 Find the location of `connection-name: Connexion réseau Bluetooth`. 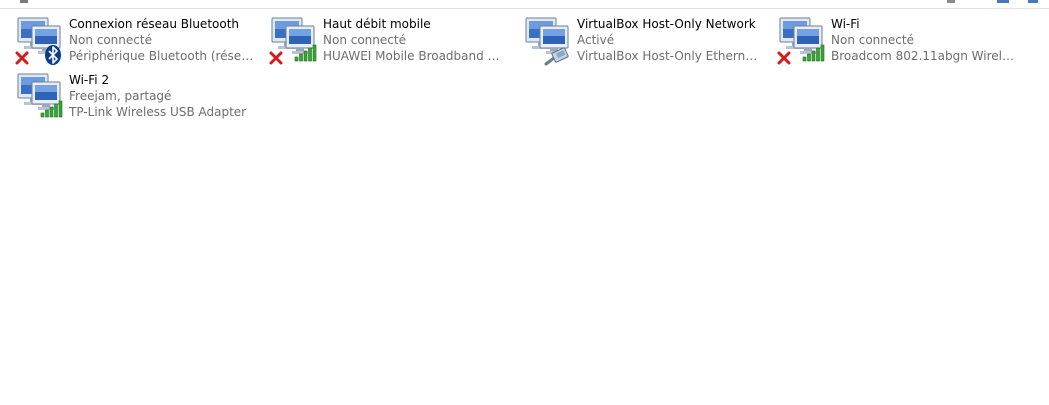

connection-name: Connexion réseau Bluetooth is located at coordinates (154, 24).